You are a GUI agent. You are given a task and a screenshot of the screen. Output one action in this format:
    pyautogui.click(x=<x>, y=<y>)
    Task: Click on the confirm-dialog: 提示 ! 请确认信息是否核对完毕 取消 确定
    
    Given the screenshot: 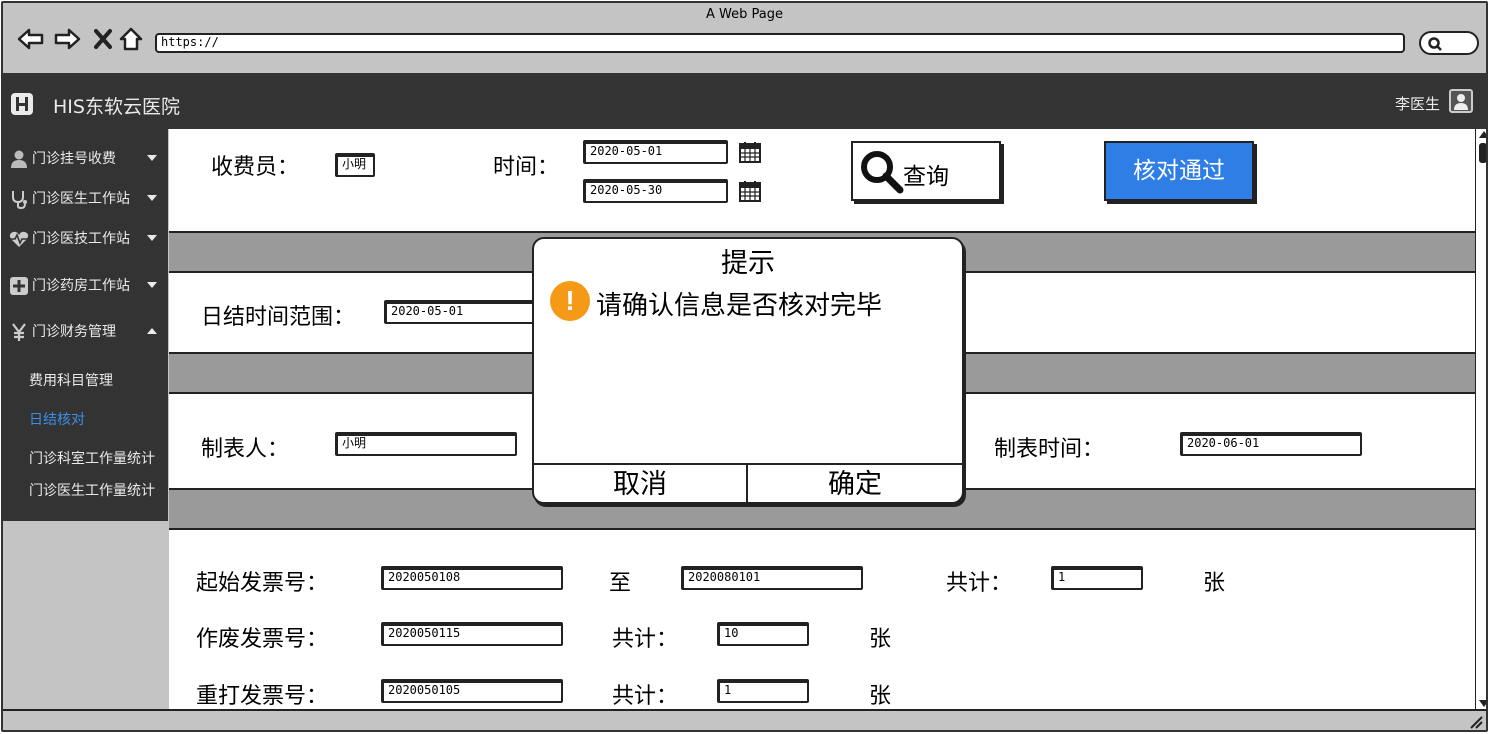 What is the action you would take?
    pyautogui.click(x=748, y=371)
    